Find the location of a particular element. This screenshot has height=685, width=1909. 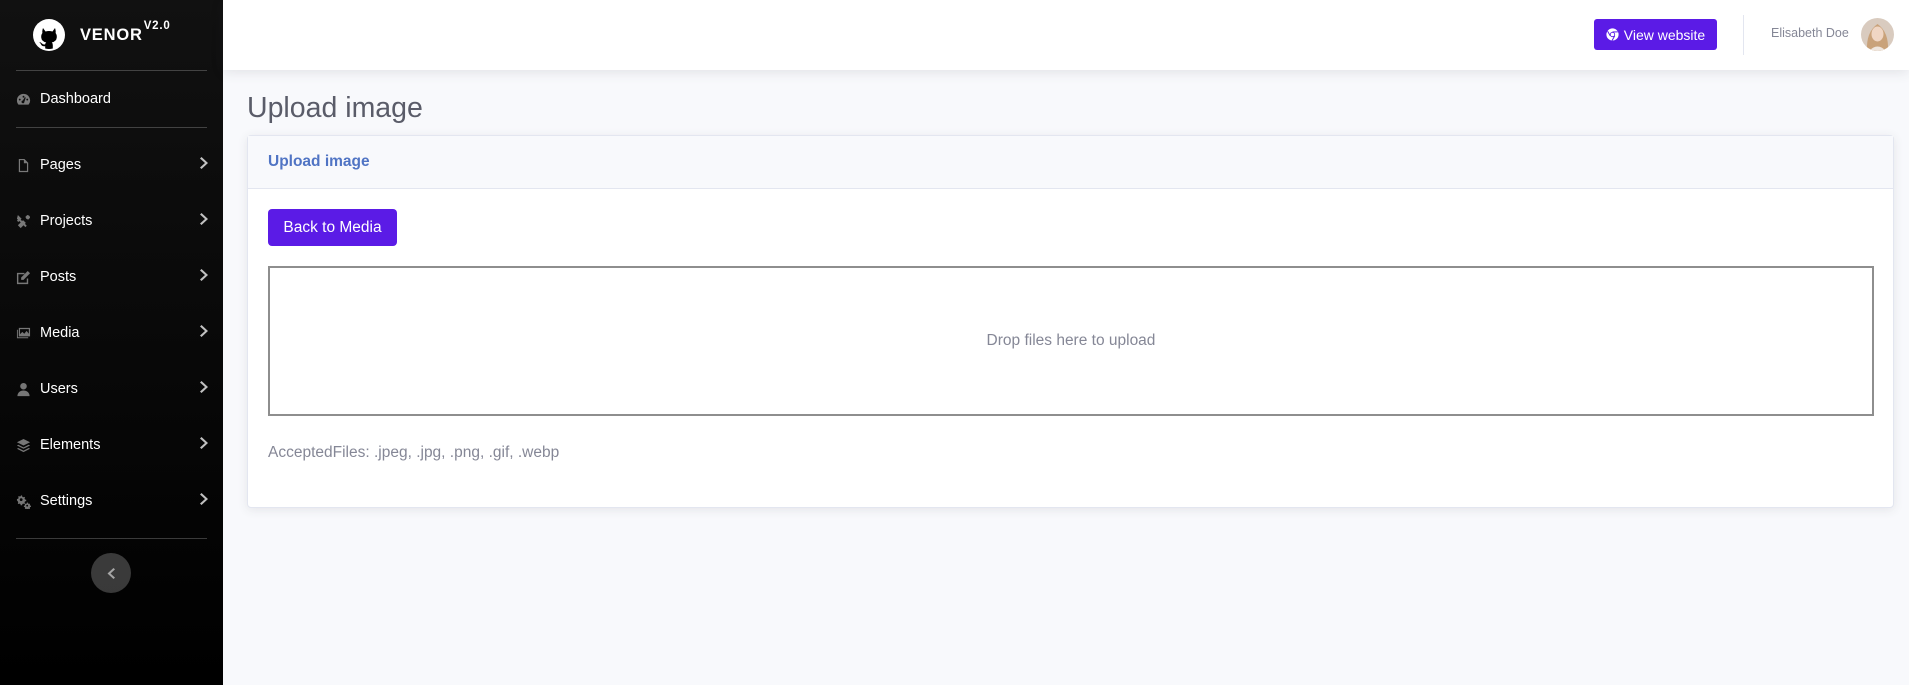

view-website-button: View website is located at coordinates (1655, 34).